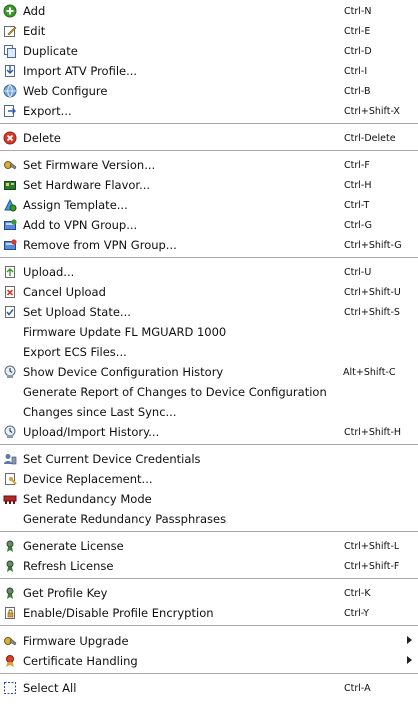 Image resolution: width=418 pixels, height=704 pixels. I want to click on menu-item-set-hardware-flavor: Set Hardware Flavor... Ctrl-H, so click(209, 185).